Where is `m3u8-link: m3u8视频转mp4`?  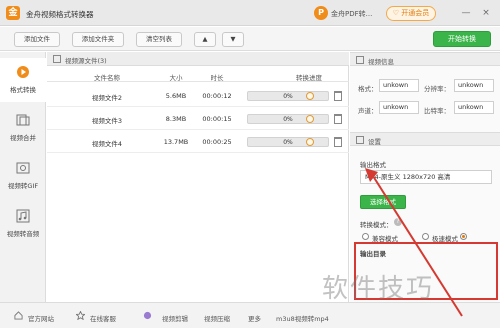
m3u8-link: m3u8视频转mp4 is located at coordinates (302, 318).